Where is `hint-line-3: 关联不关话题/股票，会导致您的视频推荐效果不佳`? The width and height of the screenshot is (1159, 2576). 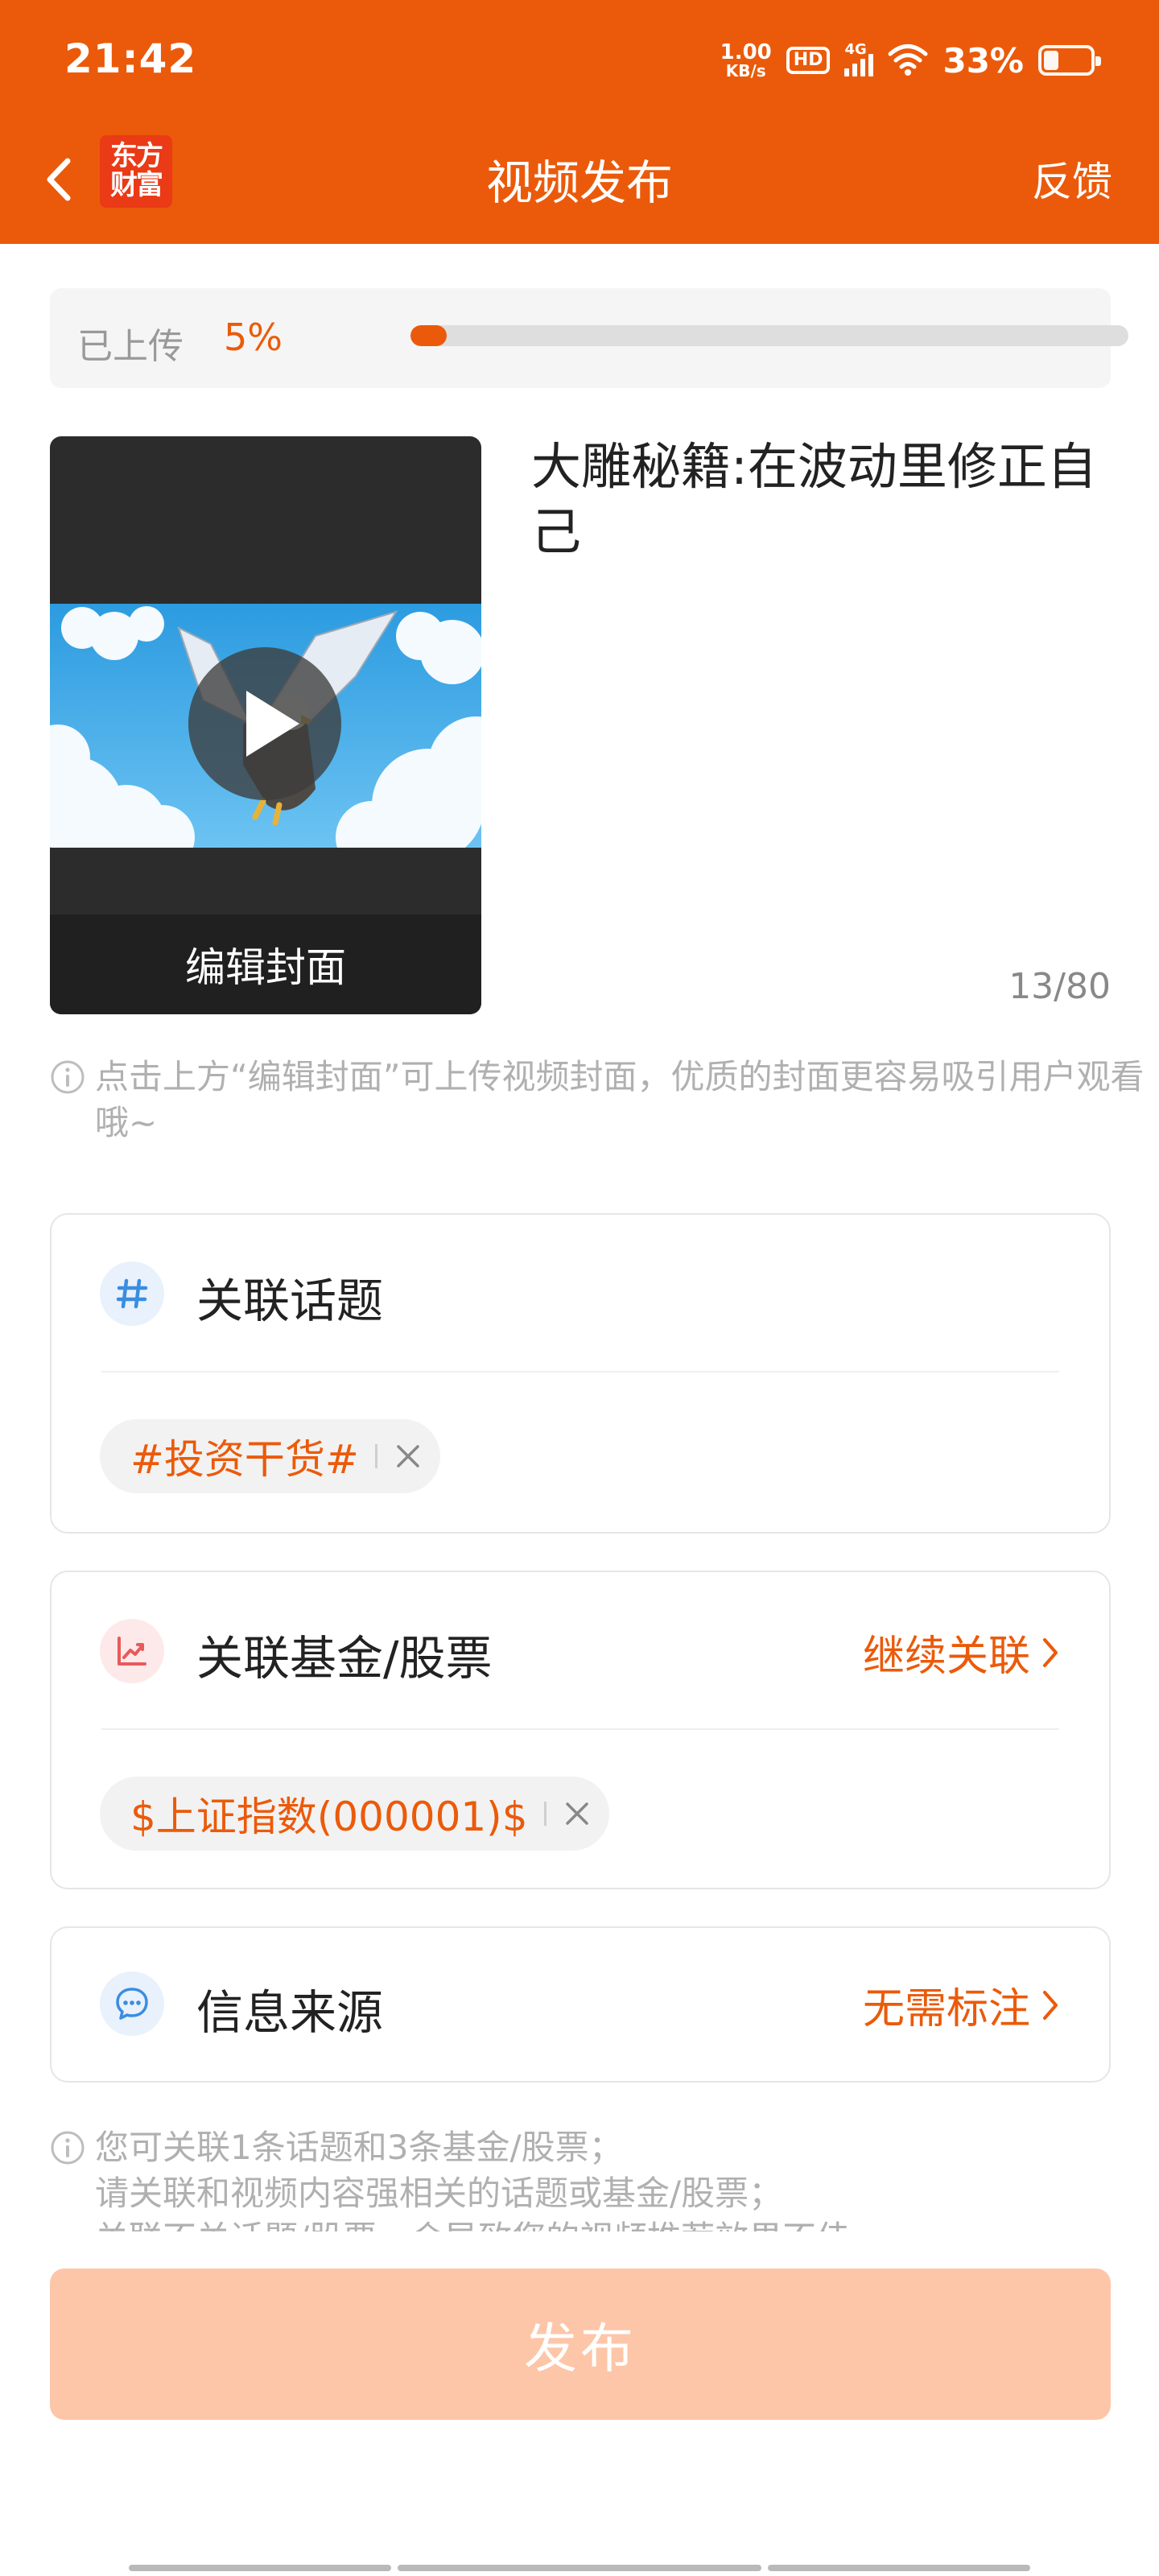 hint-line-3: 关联不关话题/股票，会导致您的视频推荐效果不佳 is located at coordinates (620, 2223).